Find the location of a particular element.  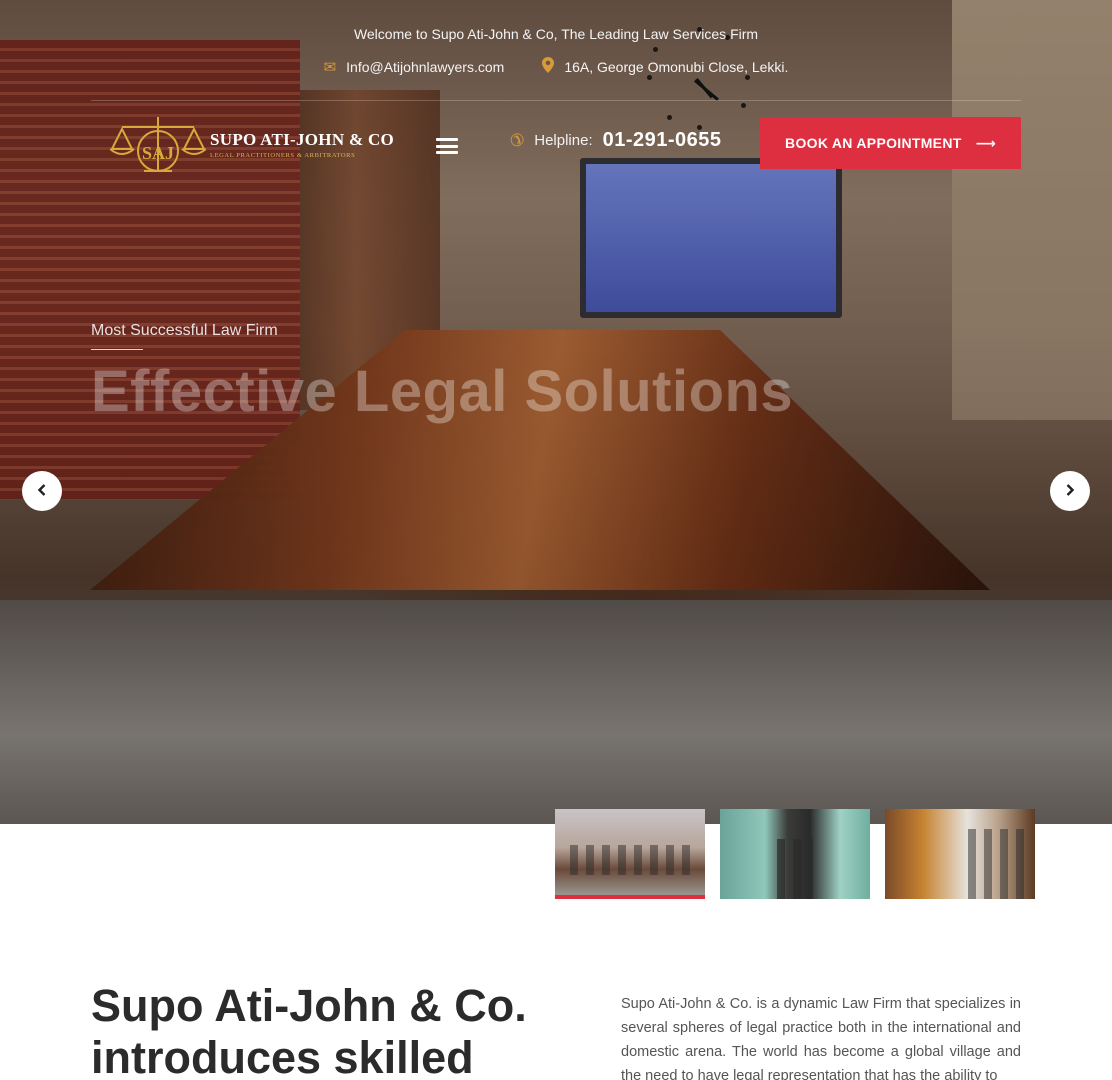

arrow-right-icon: ⟶ is located at coordinates (985, 142).